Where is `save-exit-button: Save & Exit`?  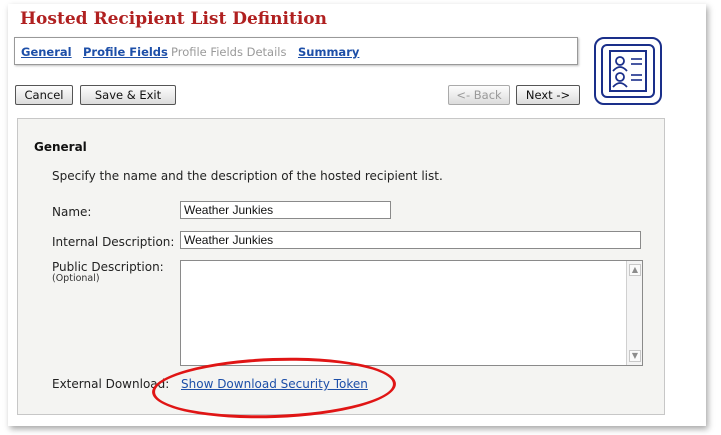 save-exit-button: Save & Exit is located at coordinates (128, 95).